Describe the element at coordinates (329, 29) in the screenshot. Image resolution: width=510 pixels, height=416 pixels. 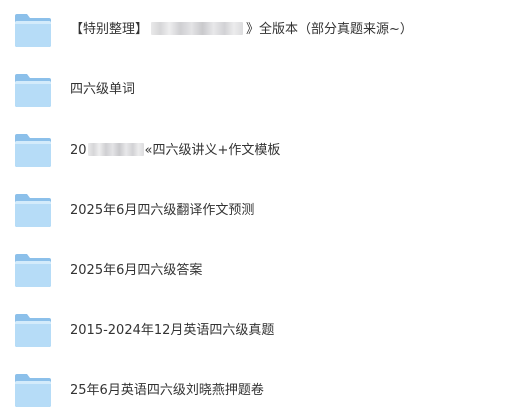
I see `folder-label-suffix: 》全版本（部分真题来源~）` at that location.